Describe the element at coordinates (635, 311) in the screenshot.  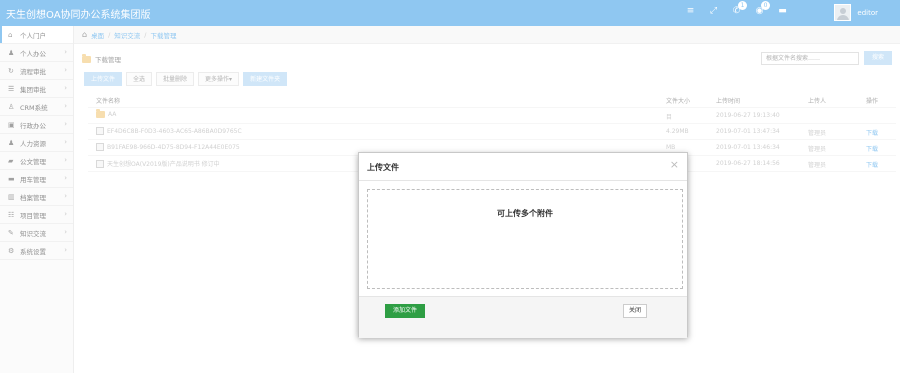
I see `close-button: 关闭` at that location.